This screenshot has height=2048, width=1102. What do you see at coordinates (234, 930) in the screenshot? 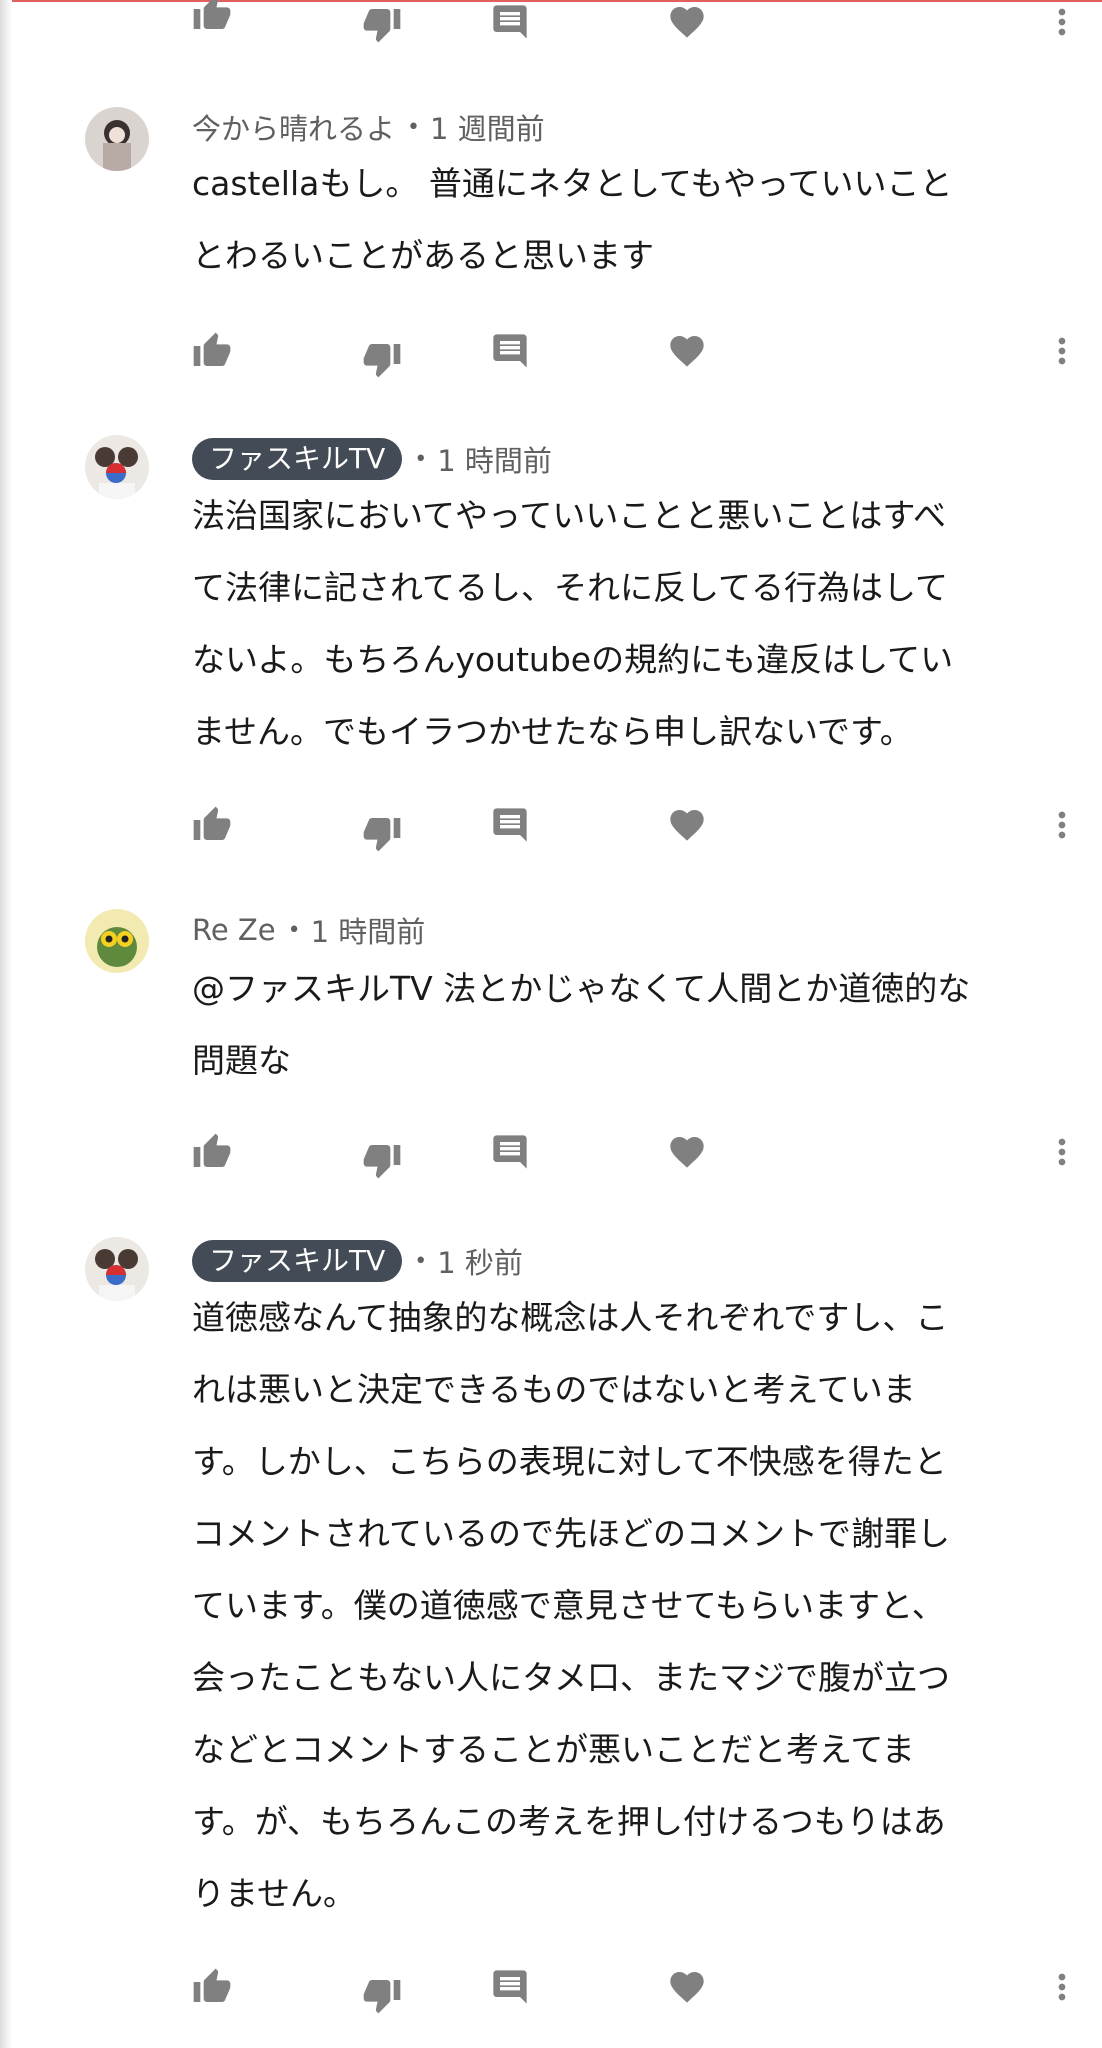
I see `author-name: Re Ze` at bounding box center [234, 930].